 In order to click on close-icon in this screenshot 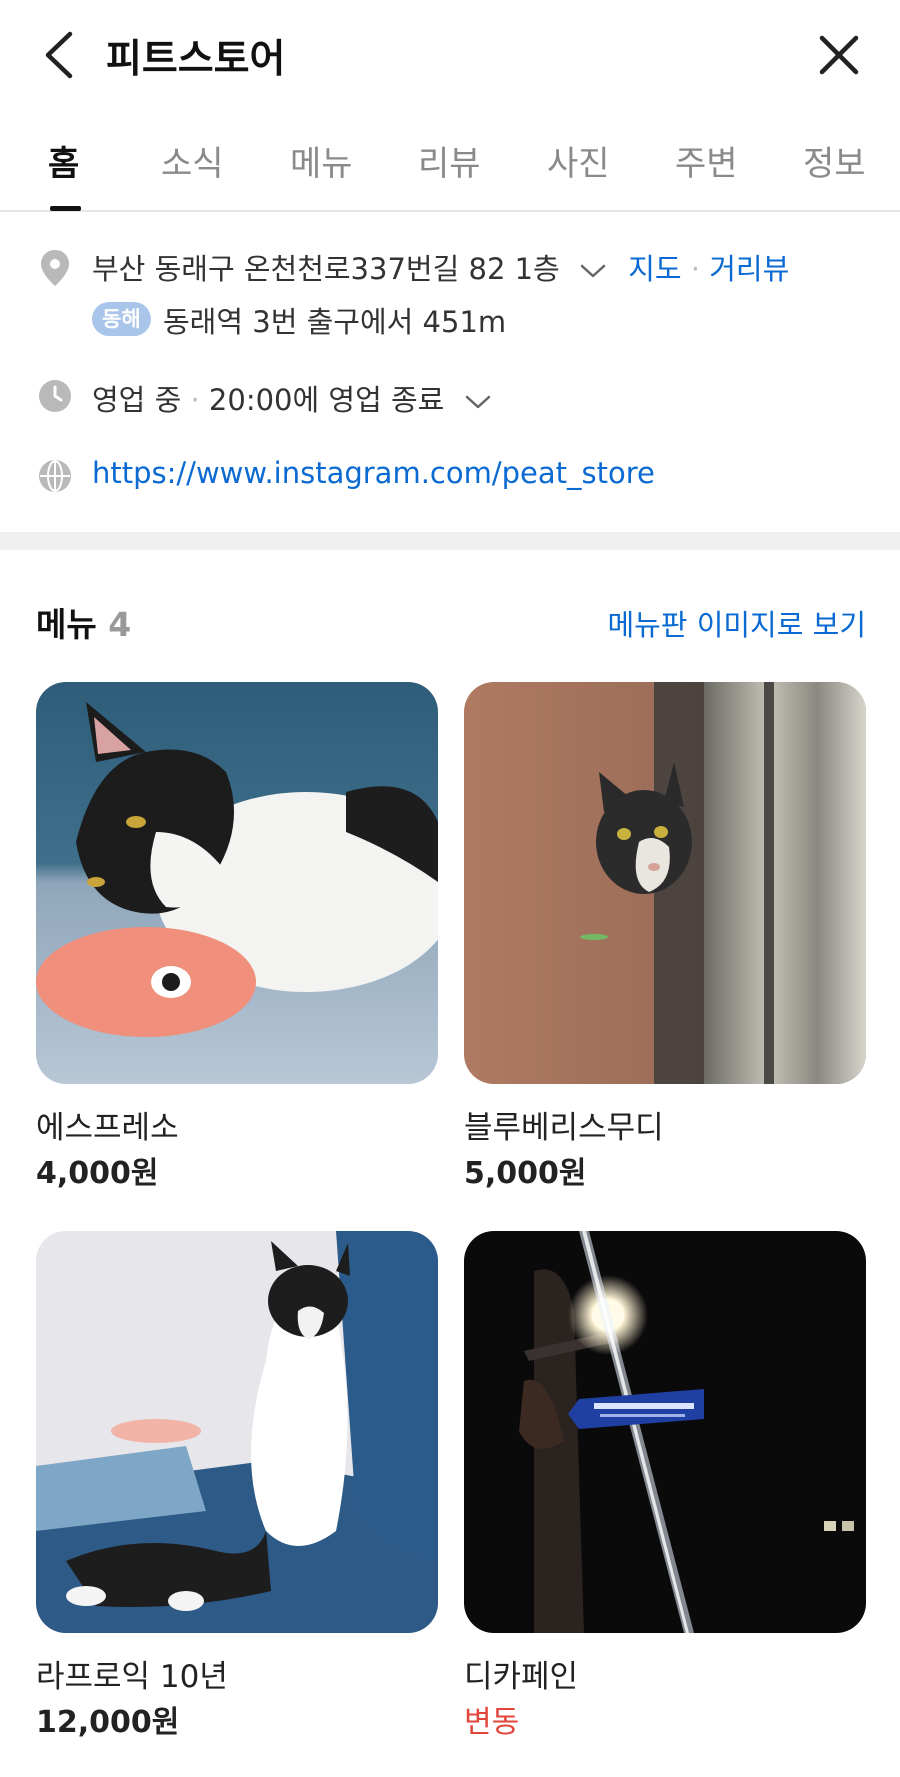, I will do `click(839, 55)`.